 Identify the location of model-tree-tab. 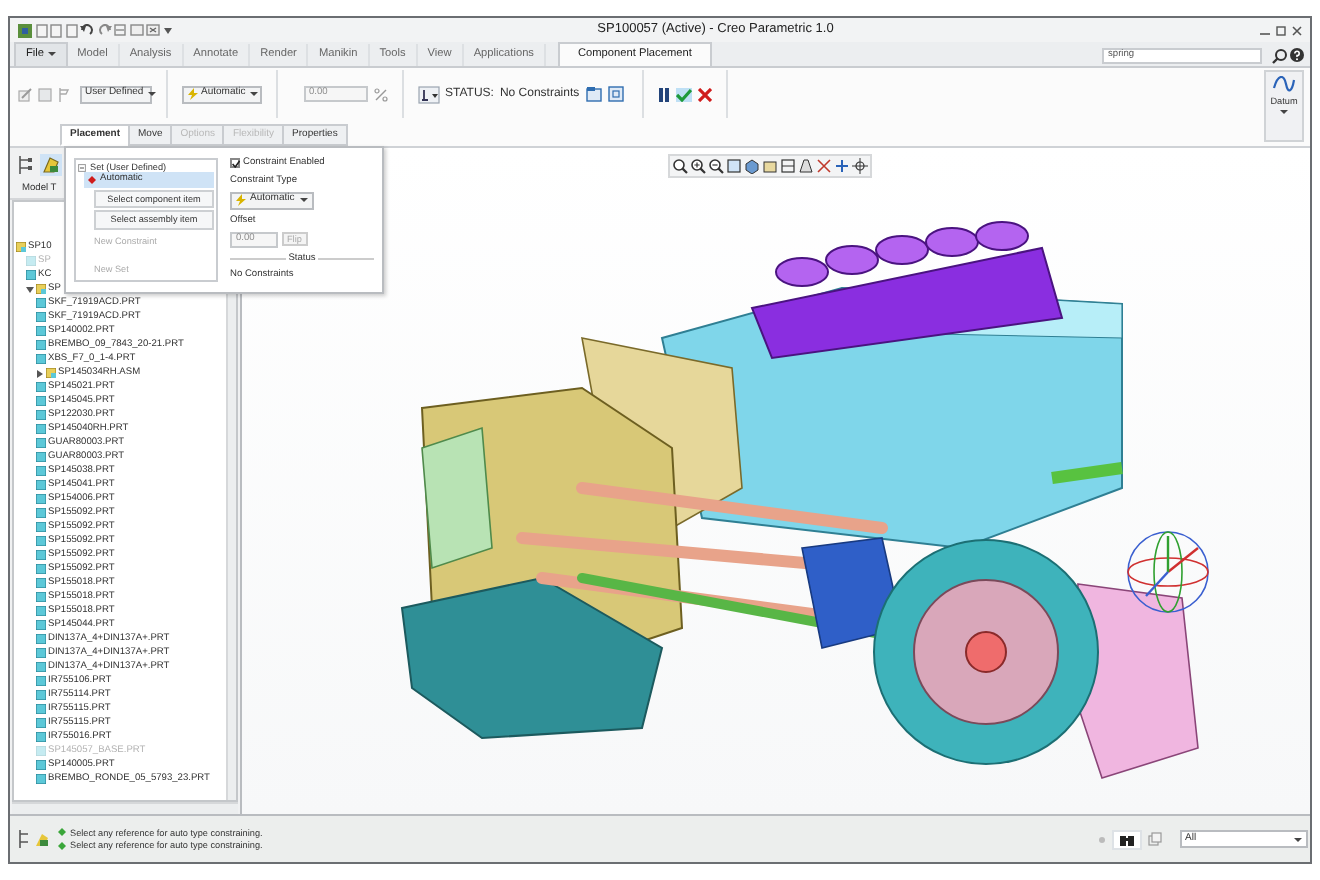
(51, 165).